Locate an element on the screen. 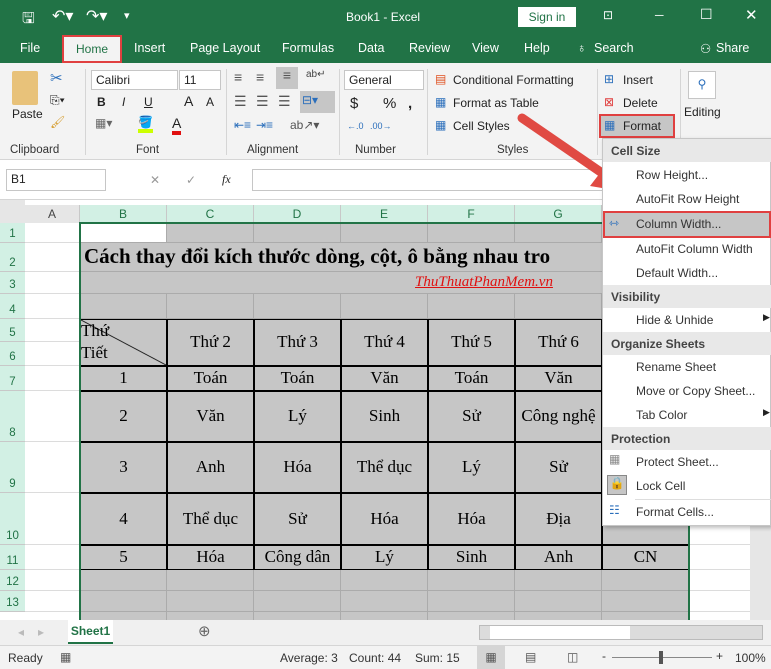 This screenshot has width=771, height=669. sheet-tab-sheet1: Sheet1 is located at coordinates (90, 632).